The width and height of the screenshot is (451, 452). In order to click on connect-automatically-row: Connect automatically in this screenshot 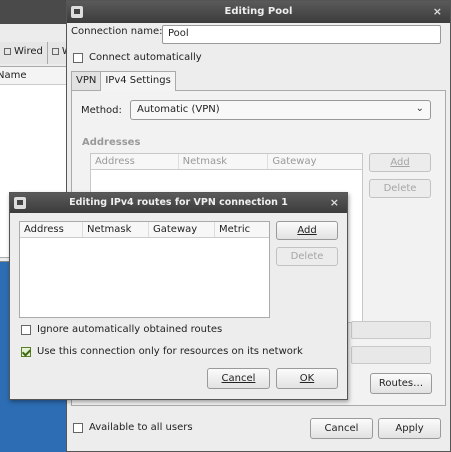, I will do `click(137, 57)`.